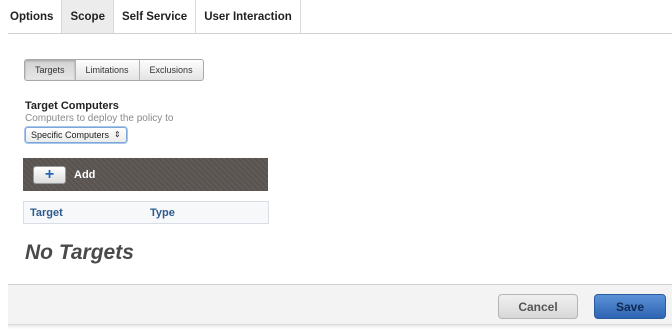  What do you see at coordinates (248, 16) in the screenshot?
I see `tab-user-interaction: User Interaction` at bounding box center [248, 16].